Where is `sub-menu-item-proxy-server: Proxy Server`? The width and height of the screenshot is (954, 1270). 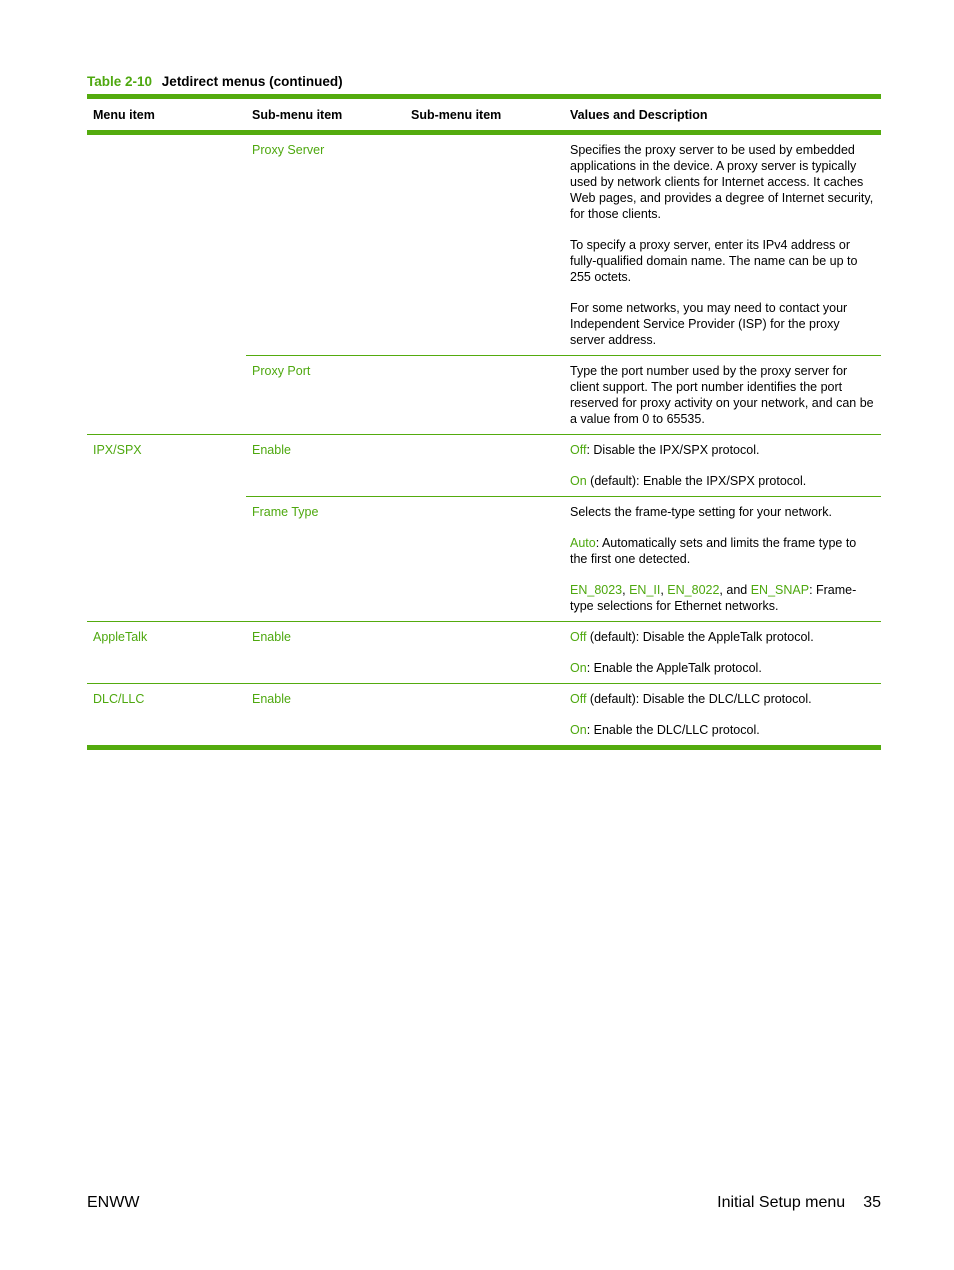
sub-menu-item-proxy-server: Proxy Server is located at coordinates (288, 150).